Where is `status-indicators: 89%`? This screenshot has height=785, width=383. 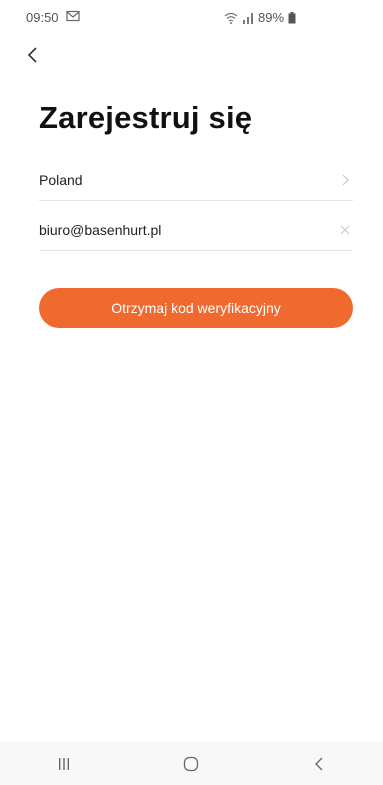 status-indicators: 89% is located at coordinates (260, 17).